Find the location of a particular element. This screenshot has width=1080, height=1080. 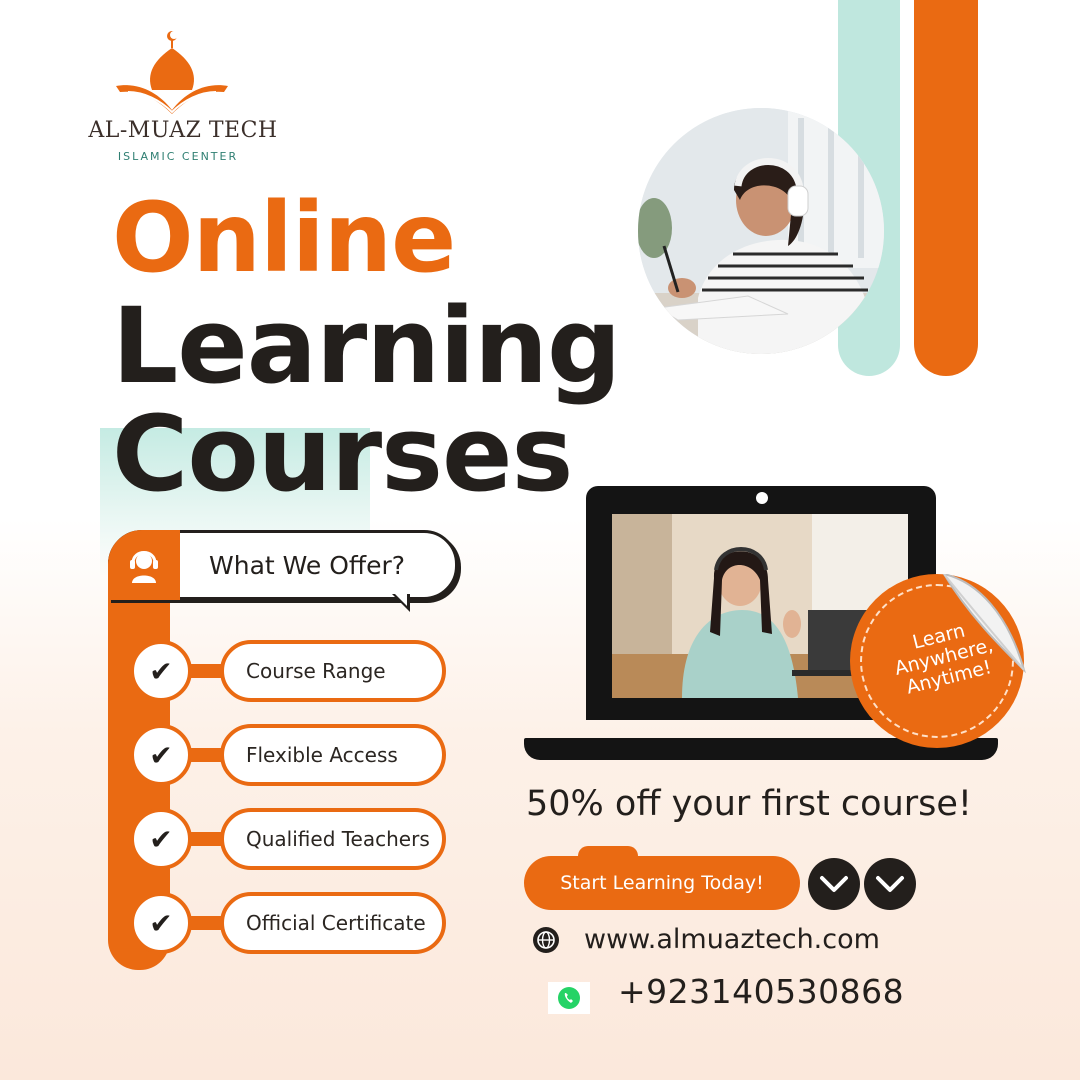

phone-link: +923140530868 is located at coordinates (761, 991).